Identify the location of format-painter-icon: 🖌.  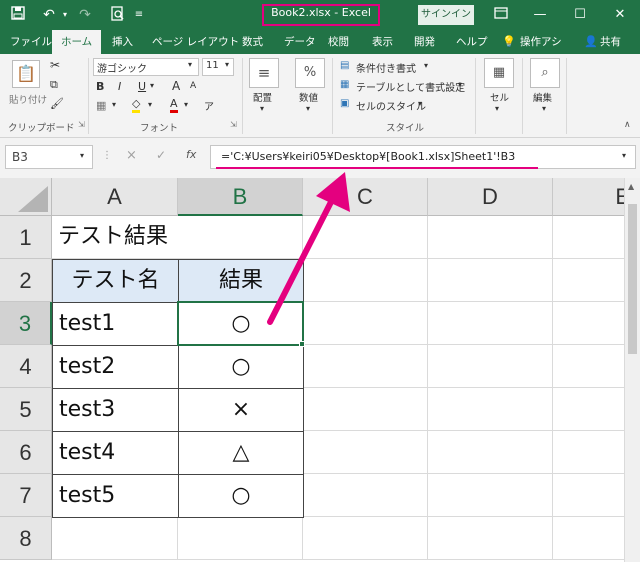
(57, 103).